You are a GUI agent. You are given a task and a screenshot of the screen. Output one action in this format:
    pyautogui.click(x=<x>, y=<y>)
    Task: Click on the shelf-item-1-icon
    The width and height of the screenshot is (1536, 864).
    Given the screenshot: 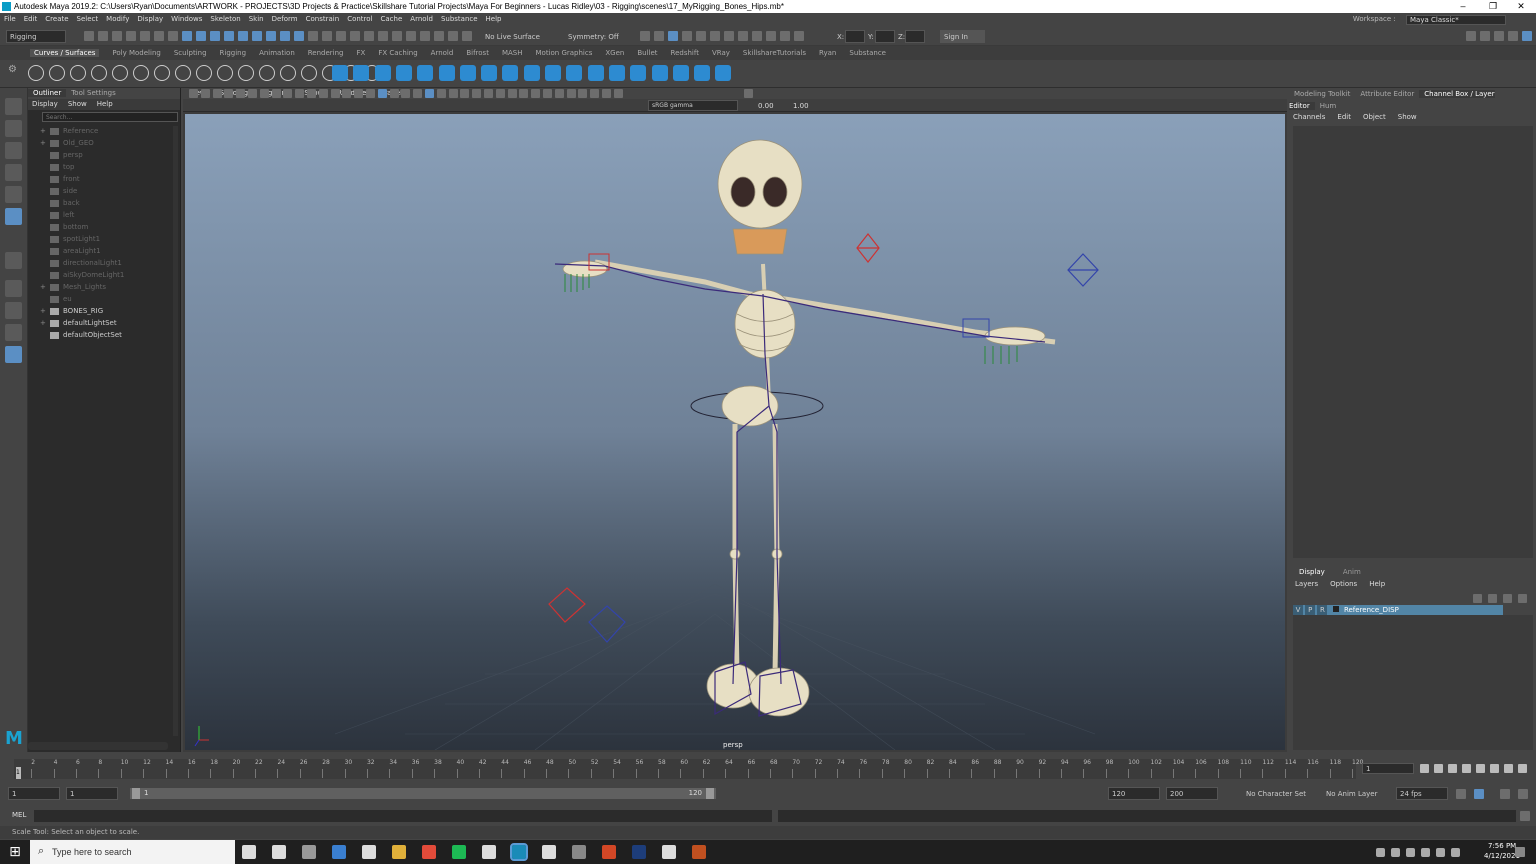 What is the action you would take?
    pyautogui.click(x=36, y=73)
    